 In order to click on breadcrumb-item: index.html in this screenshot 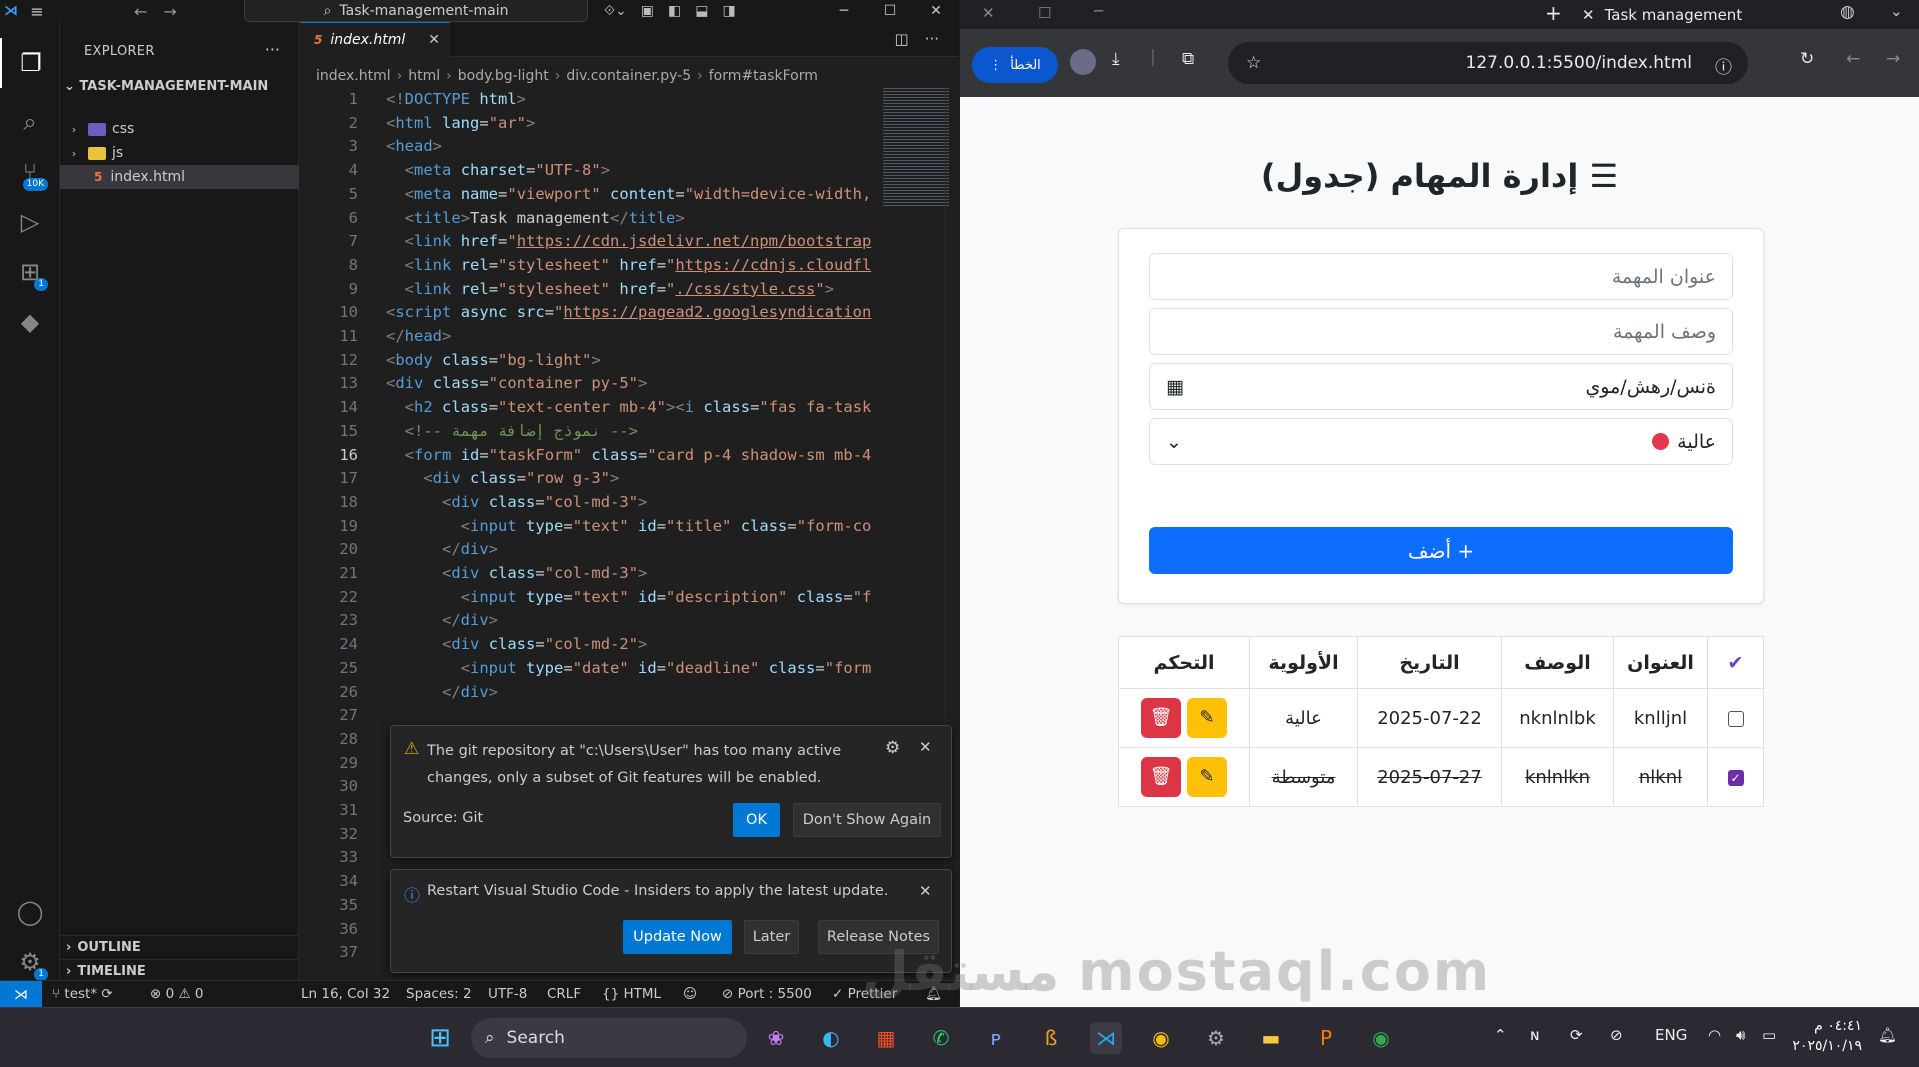, I will do `click(353, 76)`.